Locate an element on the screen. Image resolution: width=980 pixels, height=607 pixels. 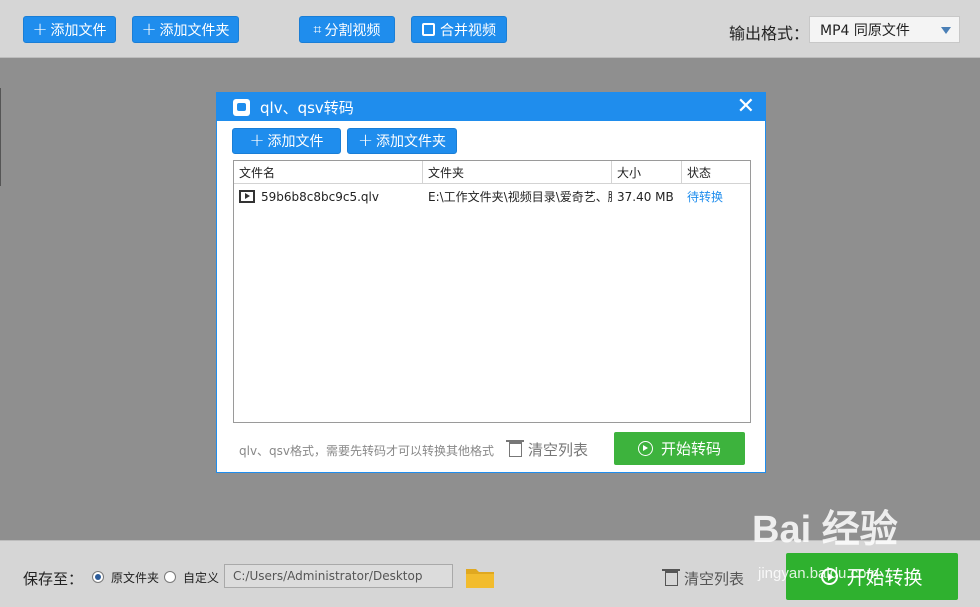
radio-original-folder-label: 原文件夹 is located at coordinates (135, 578).